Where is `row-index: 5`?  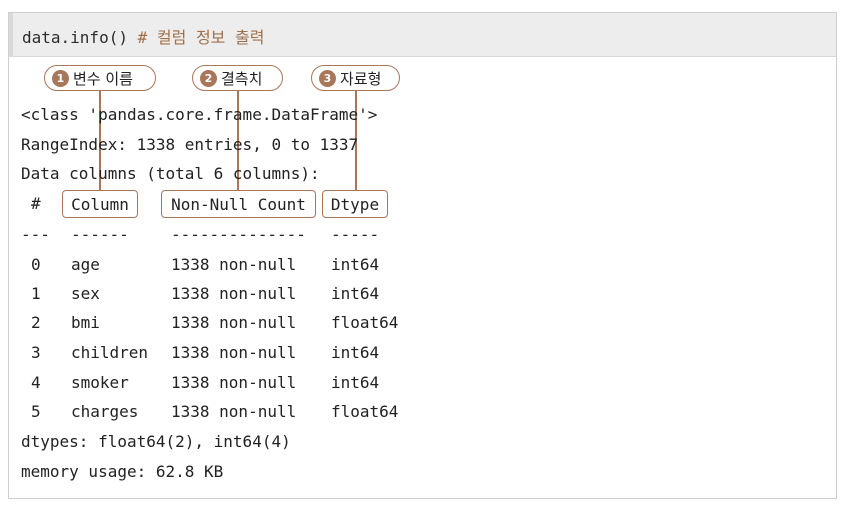
row-index: 5 is located at coordinates (36, 411).